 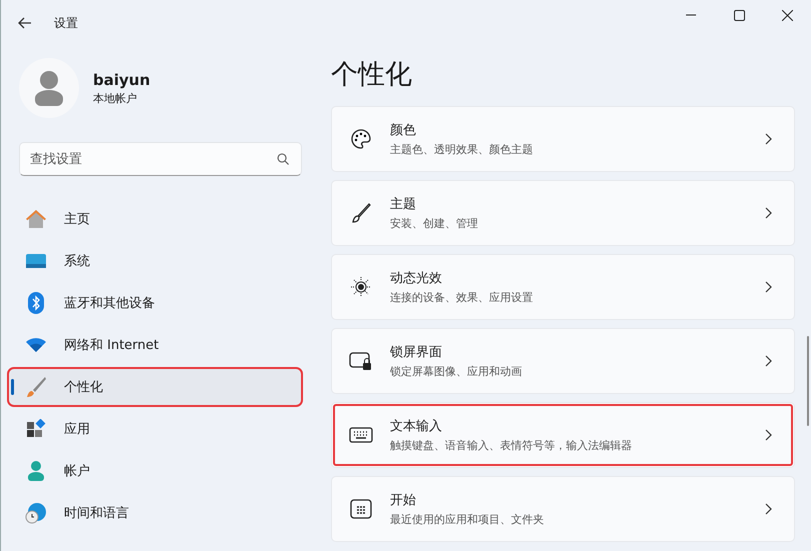 I want to click on card-title: 颜色, so click(x=403, y=130).